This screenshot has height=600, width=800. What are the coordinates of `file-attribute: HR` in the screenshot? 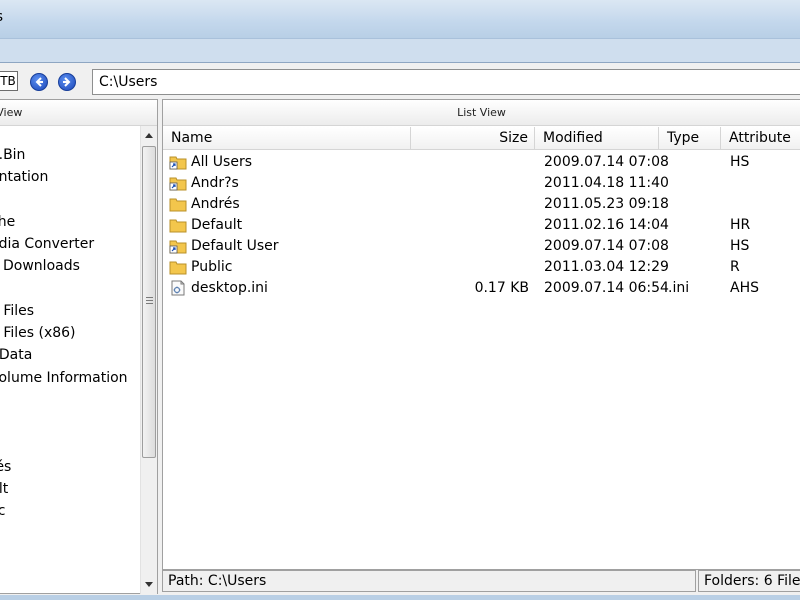 It's located at (740, 225).